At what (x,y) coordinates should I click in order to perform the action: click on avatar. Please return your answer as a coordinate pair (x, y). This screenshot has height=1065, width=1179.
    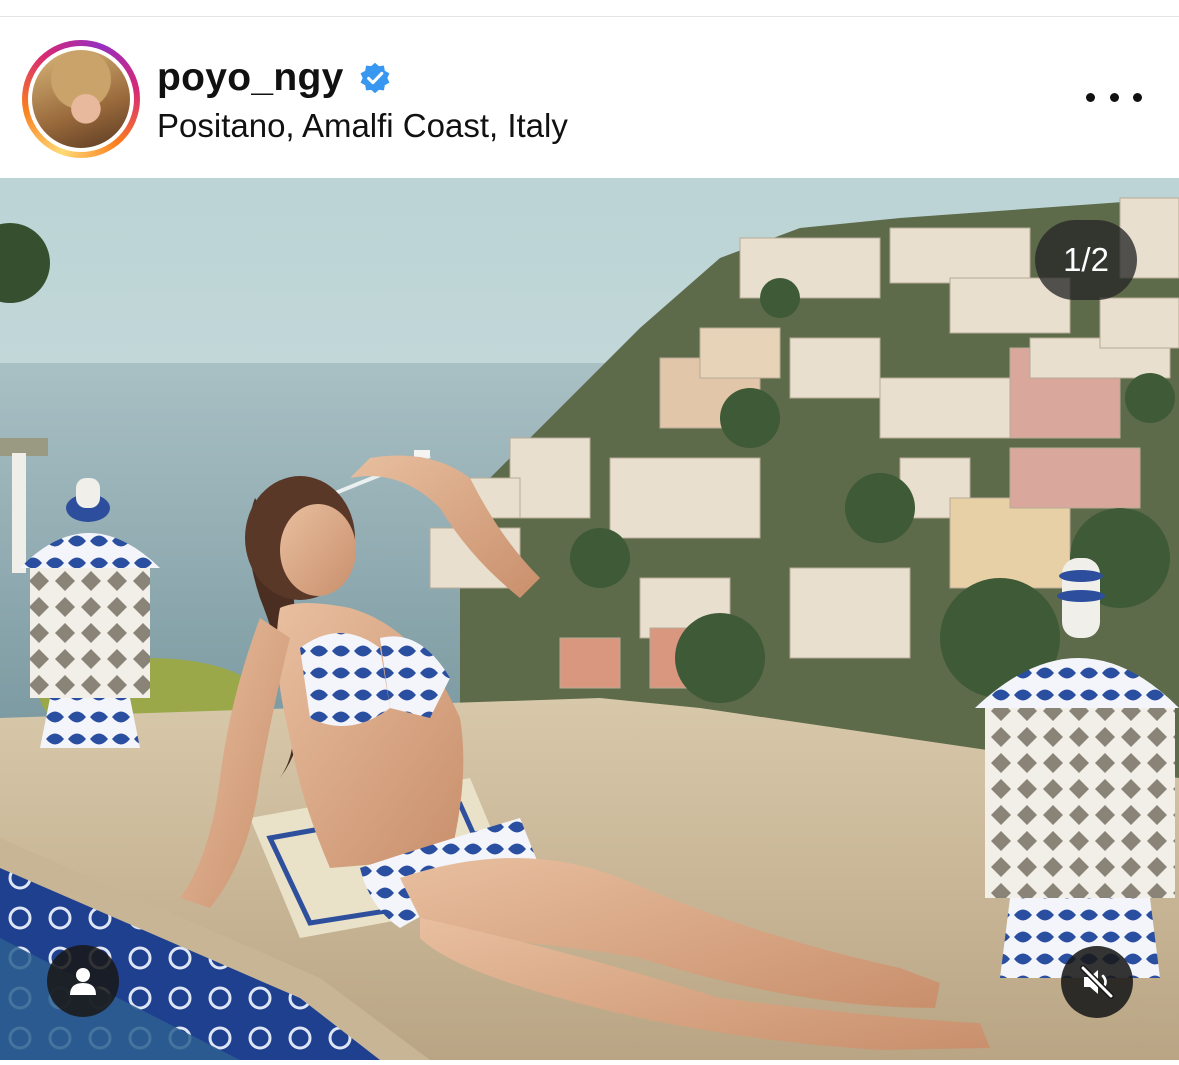
    Looking at the image, I should click on (81, 99).